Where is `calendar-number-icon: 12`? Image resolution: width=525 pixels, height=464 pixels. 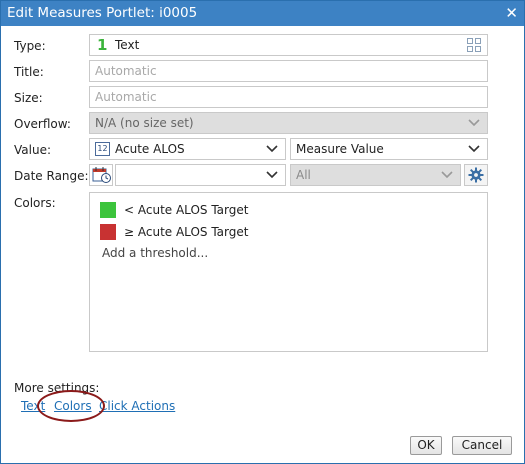 calendar-number-icon: 12 is located at coordinates (102, 149).